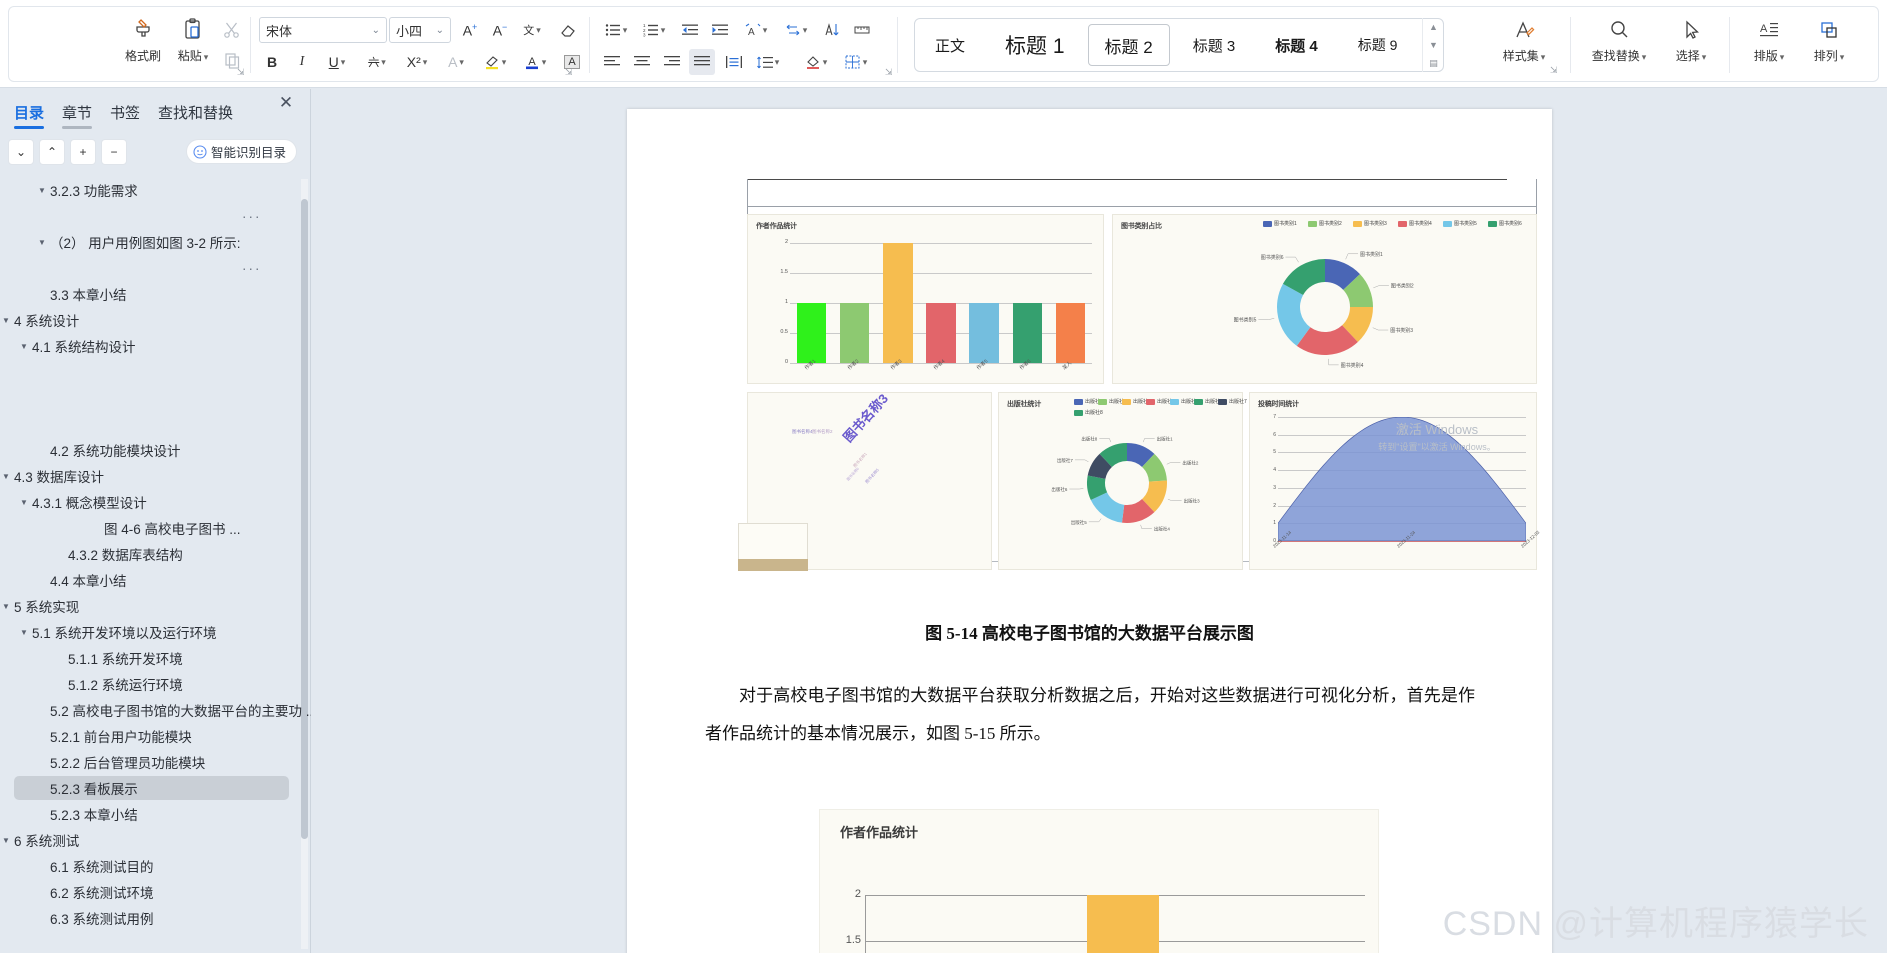  I want to click on select-button: 选择 ▾, so click(1691, 39).